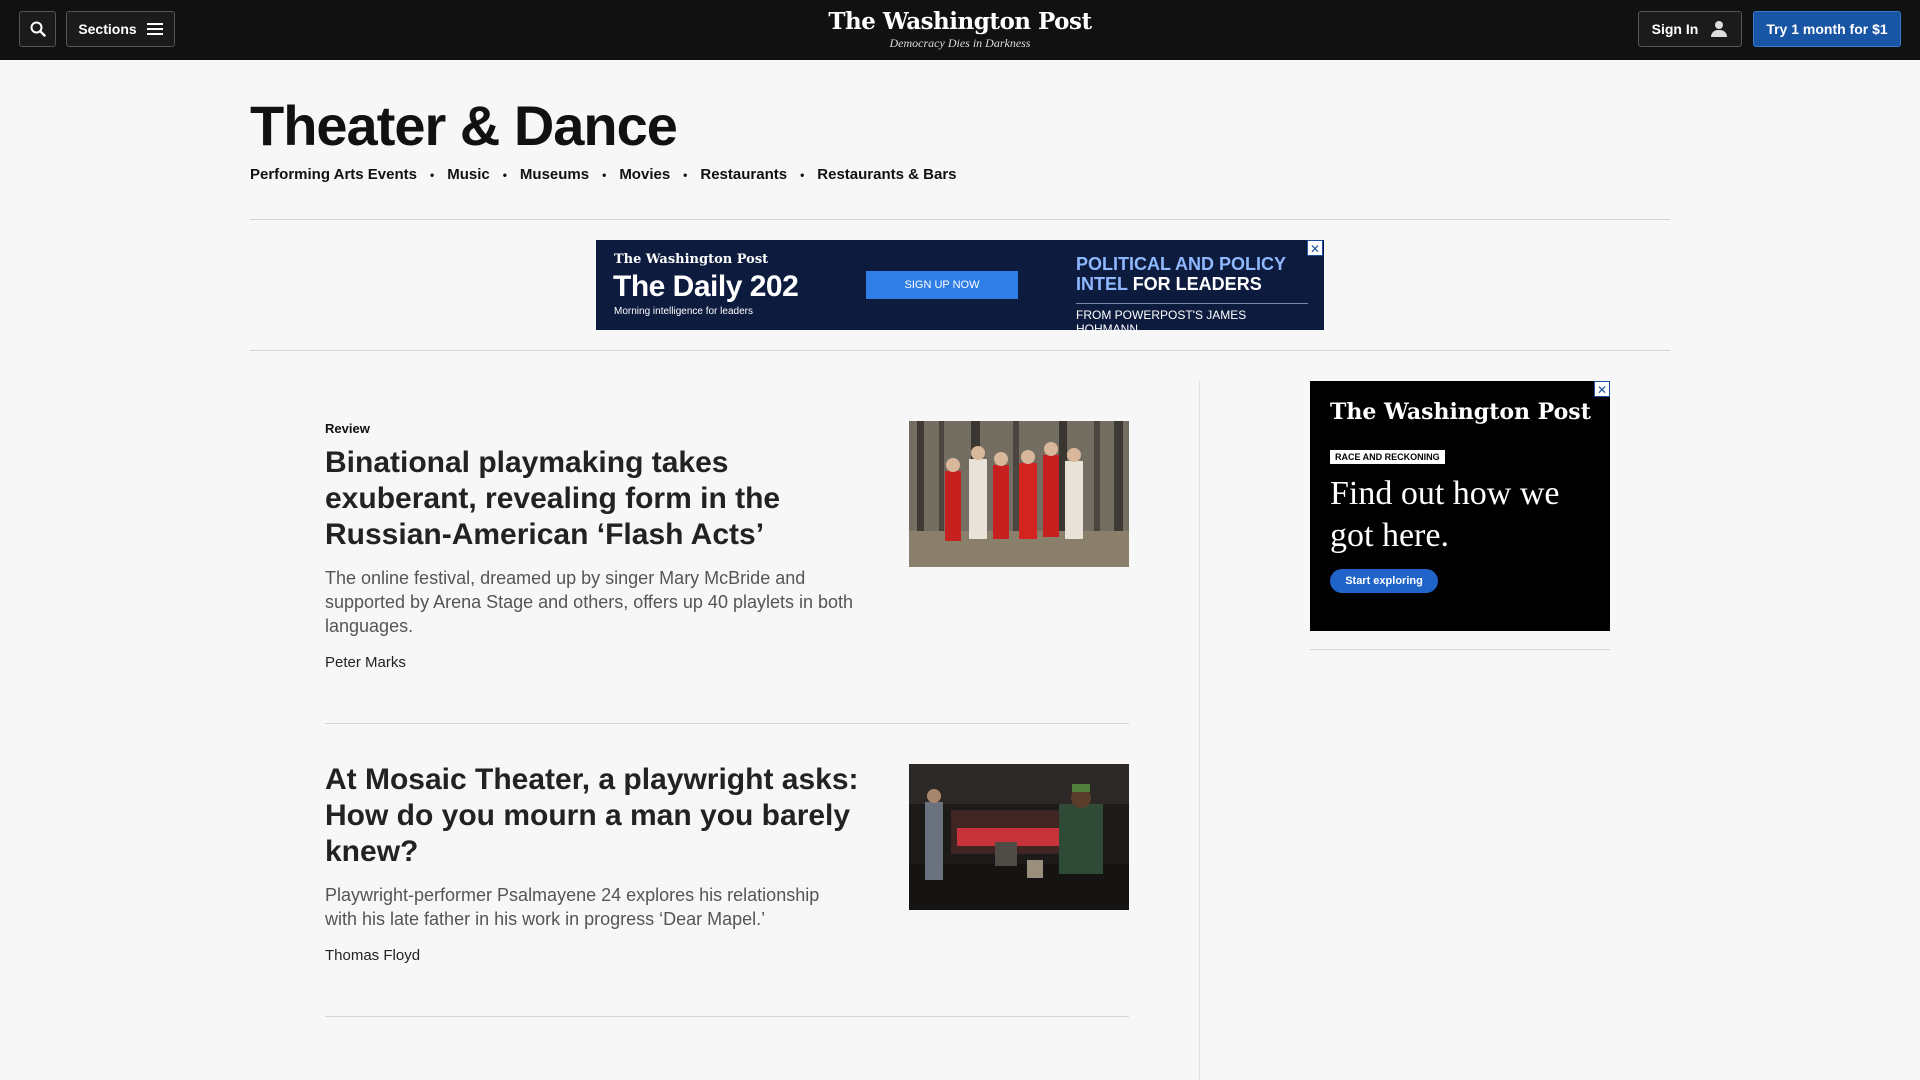 Image resolution: width=1920 pixels, height=1080 pixels. Describe the element at coordinates (1102, 284) in the screenshot. I see `ad-line-2-blue: INTEL` at that location.